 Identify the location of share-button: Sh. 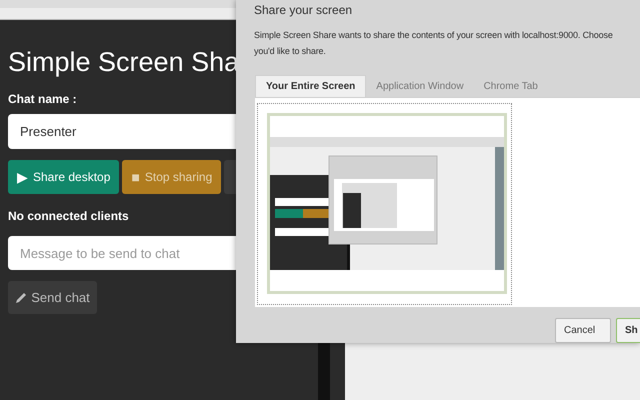
(628, 330).